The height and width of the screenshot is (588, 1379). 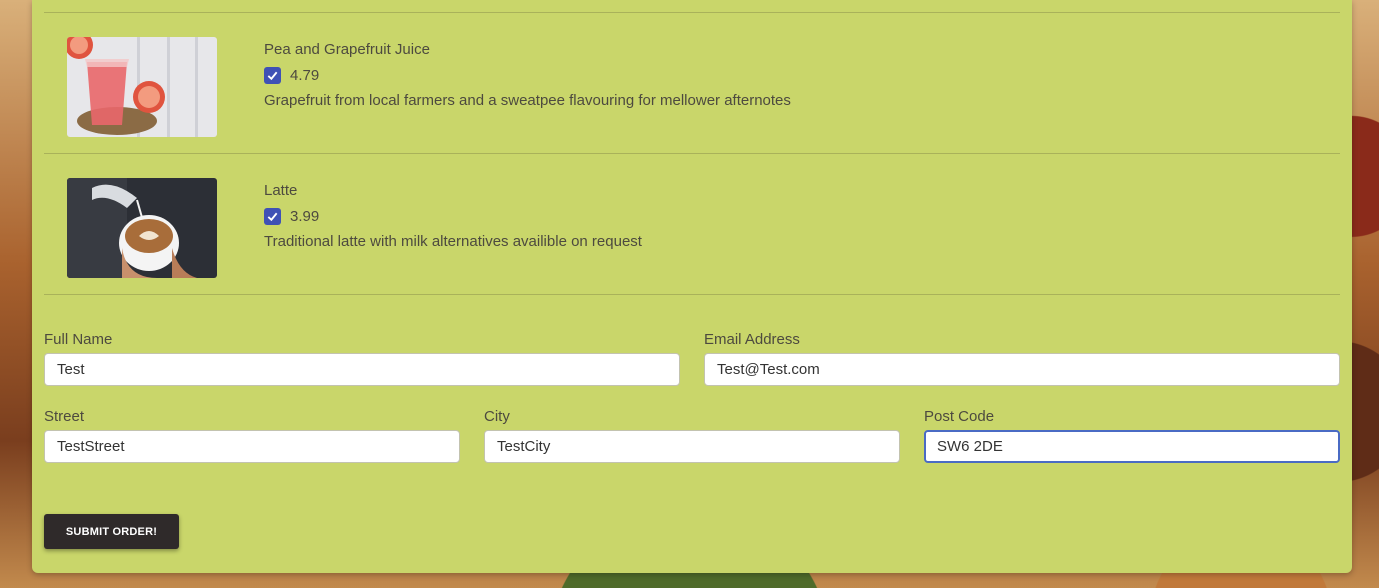 What do you see at coordinates (252, 446) in the screenshot?
I see `street-input: TestStreet` at bounding box center [252, 446].